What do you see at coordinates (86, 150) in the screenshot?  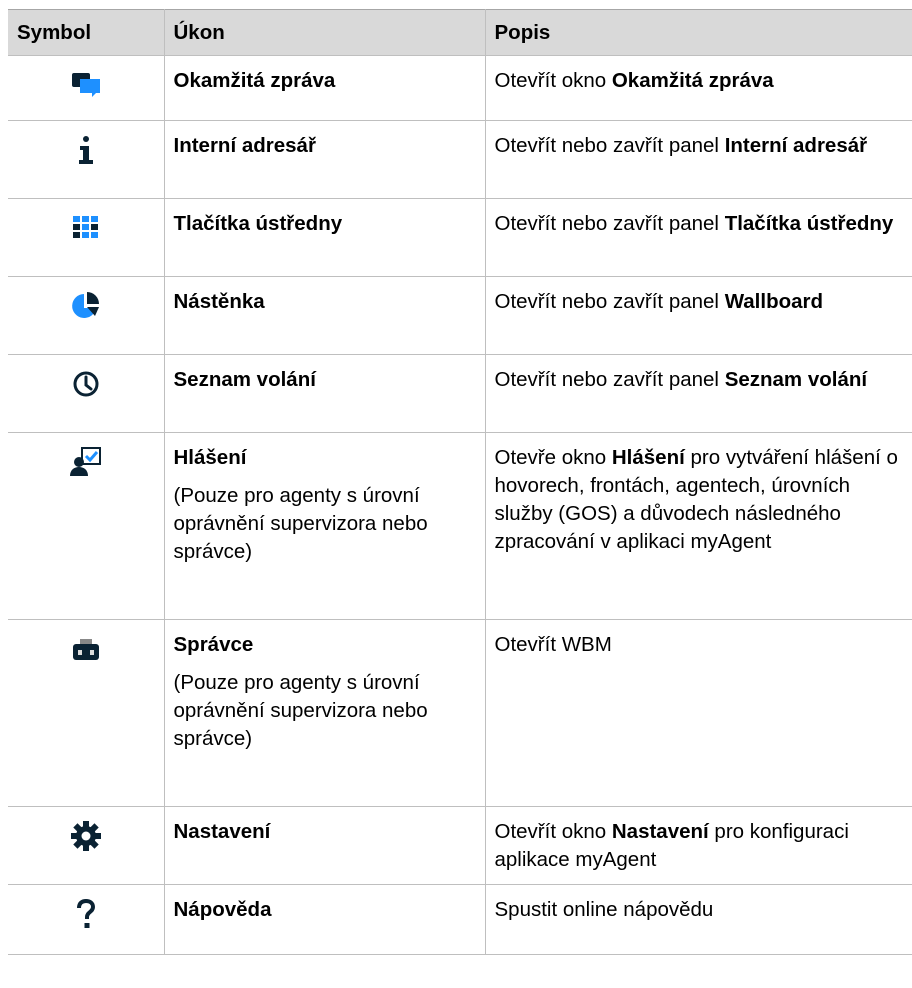 I see `info-icon` at bounding box center [86, 150].